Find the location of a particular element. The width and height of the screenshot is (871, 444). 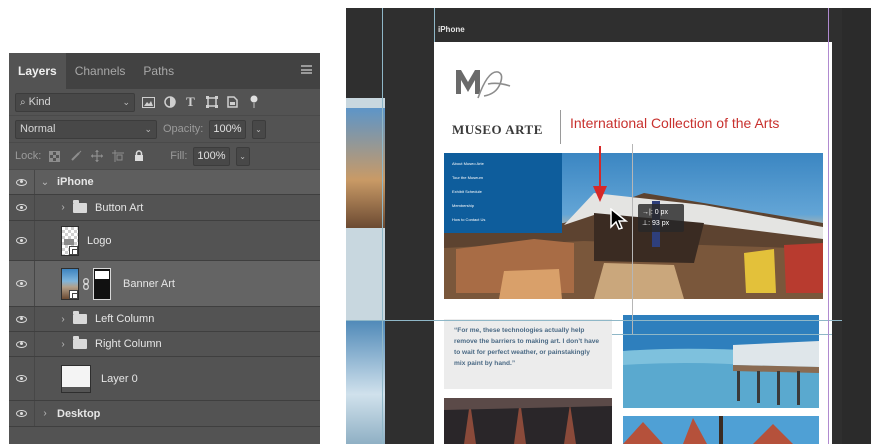

blend-mode-select: Normal ⌄ is located at coordinates (86, 129).